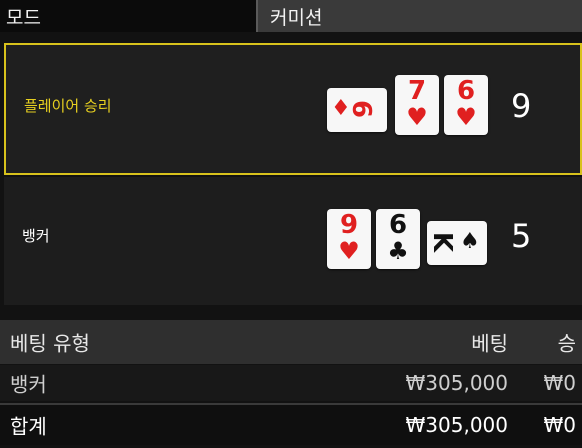 Image resolution: width=582 pixels, height=448 pixels. Describe the element at coordinates (560, 425) in the screenshot. I see `total-win-amount: ₩0` at that location.